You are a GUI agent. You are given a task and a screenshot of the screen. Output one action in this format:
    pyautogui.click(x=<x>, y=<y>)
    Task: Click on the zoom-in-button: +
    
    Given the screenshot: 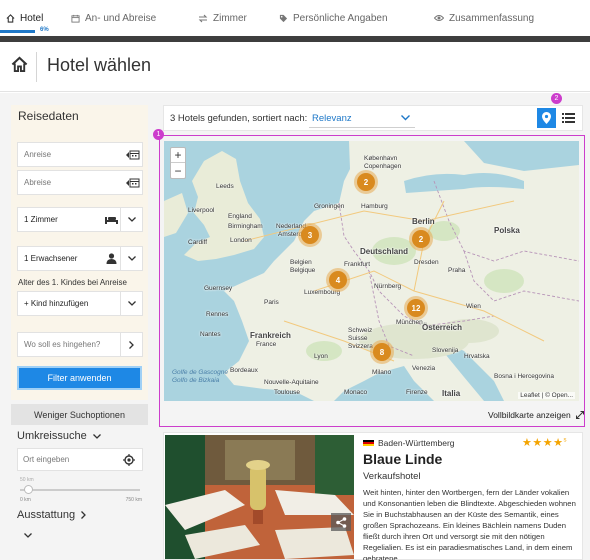 What is the action you would take?
    pyautogui.click(x=178, y=155)
    